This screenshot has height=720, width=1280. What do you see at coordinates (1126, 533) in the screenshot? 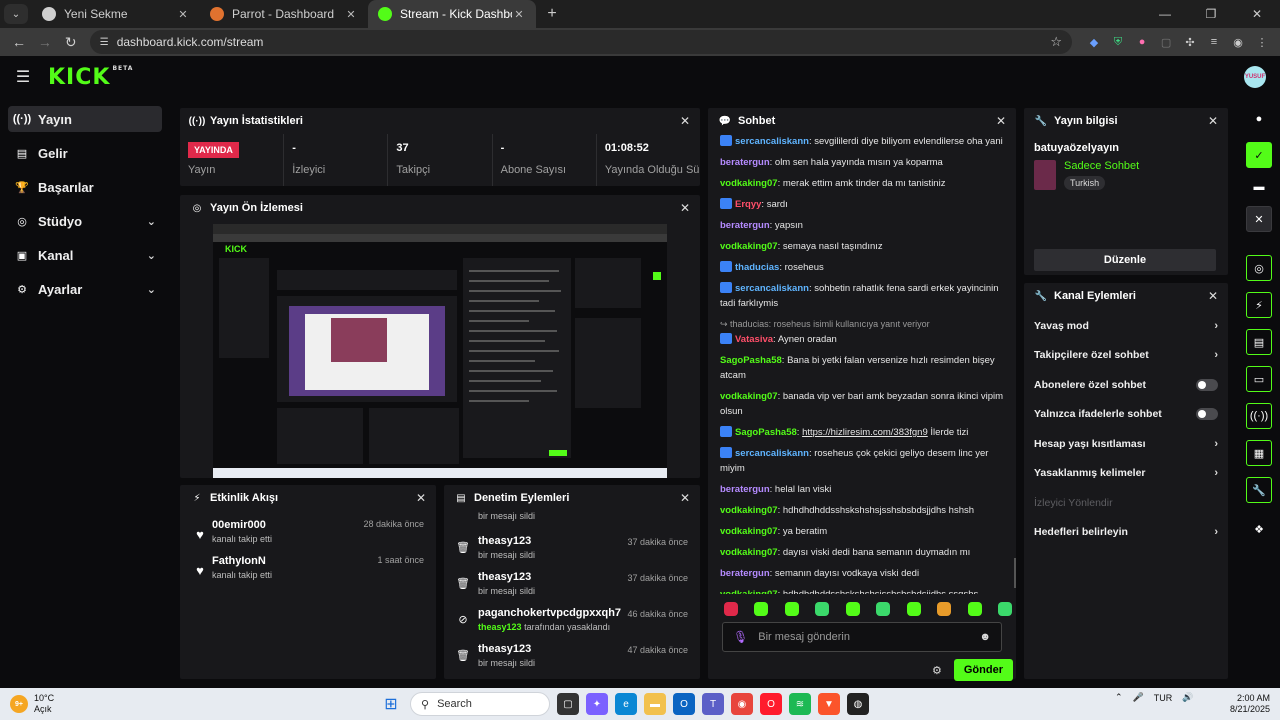
I see `channel-action-item: Hedefleri belirleyin ›` at bounding box center [1126, 533].